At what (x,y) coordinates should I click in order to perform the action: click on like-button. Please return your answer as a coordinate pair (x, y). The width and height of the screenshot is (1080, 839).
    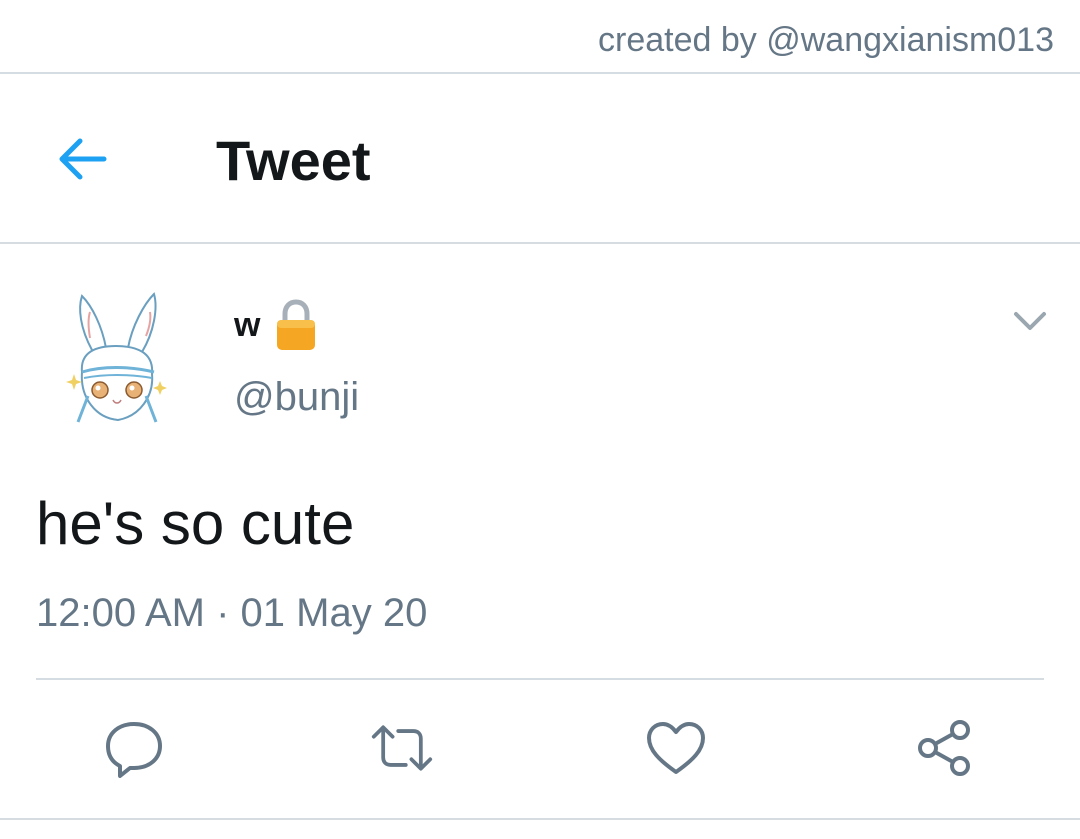
    Looking at the image, I should click on (676, 748).